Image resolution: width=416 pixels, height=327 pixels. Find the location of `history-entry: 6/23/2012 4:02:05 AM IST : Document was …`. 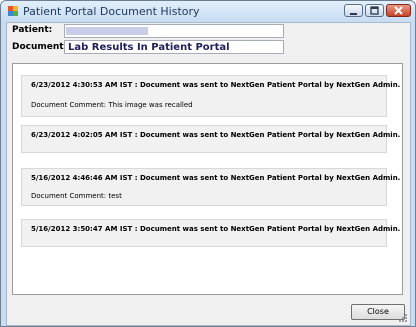

history-entry: 6/23/2012 4:02:05 AM IST : Document was … is located at coordinates (210, 139).